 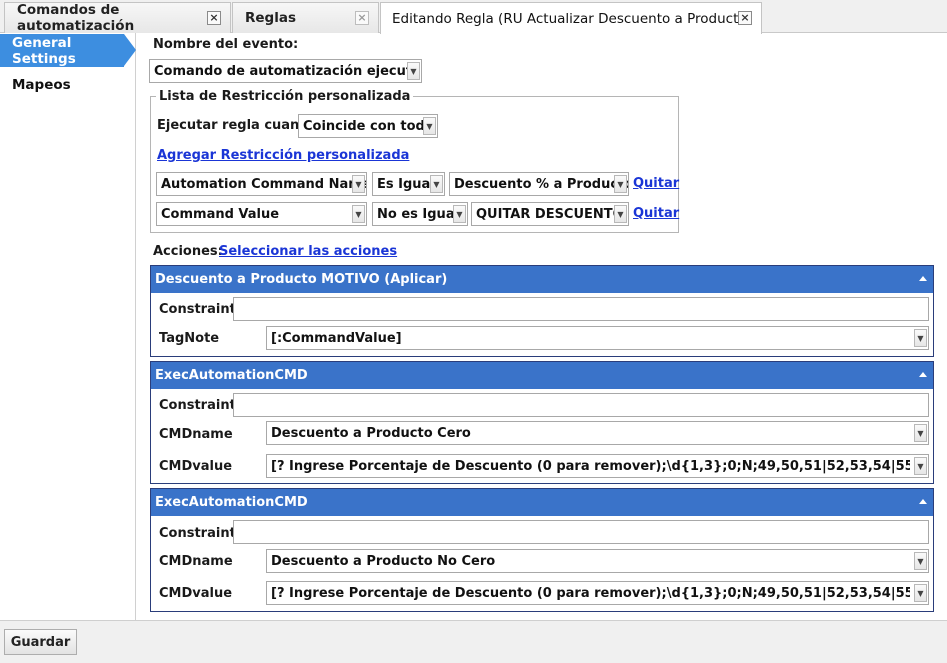 What do you see at coordinates (285, 96) in the screenshot?
I see `custom-restriction-legend: Lista de Restricción personalizada` at bounding box center [285, 96].